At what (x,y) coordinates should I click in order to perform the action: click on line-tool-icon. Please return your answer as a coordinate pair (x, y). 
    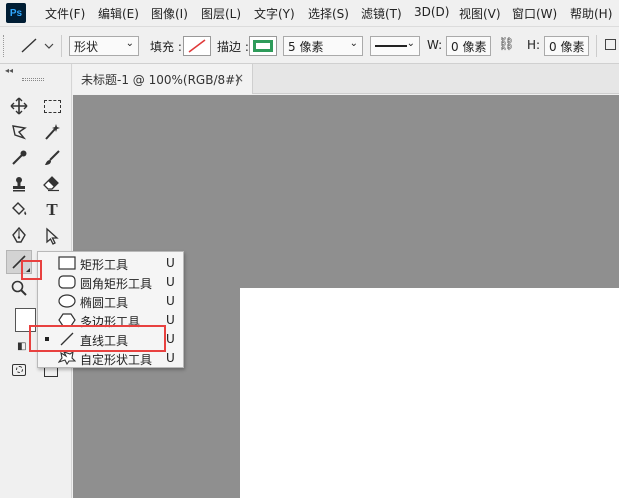
    Looking at the image, I should click on (37, 45).